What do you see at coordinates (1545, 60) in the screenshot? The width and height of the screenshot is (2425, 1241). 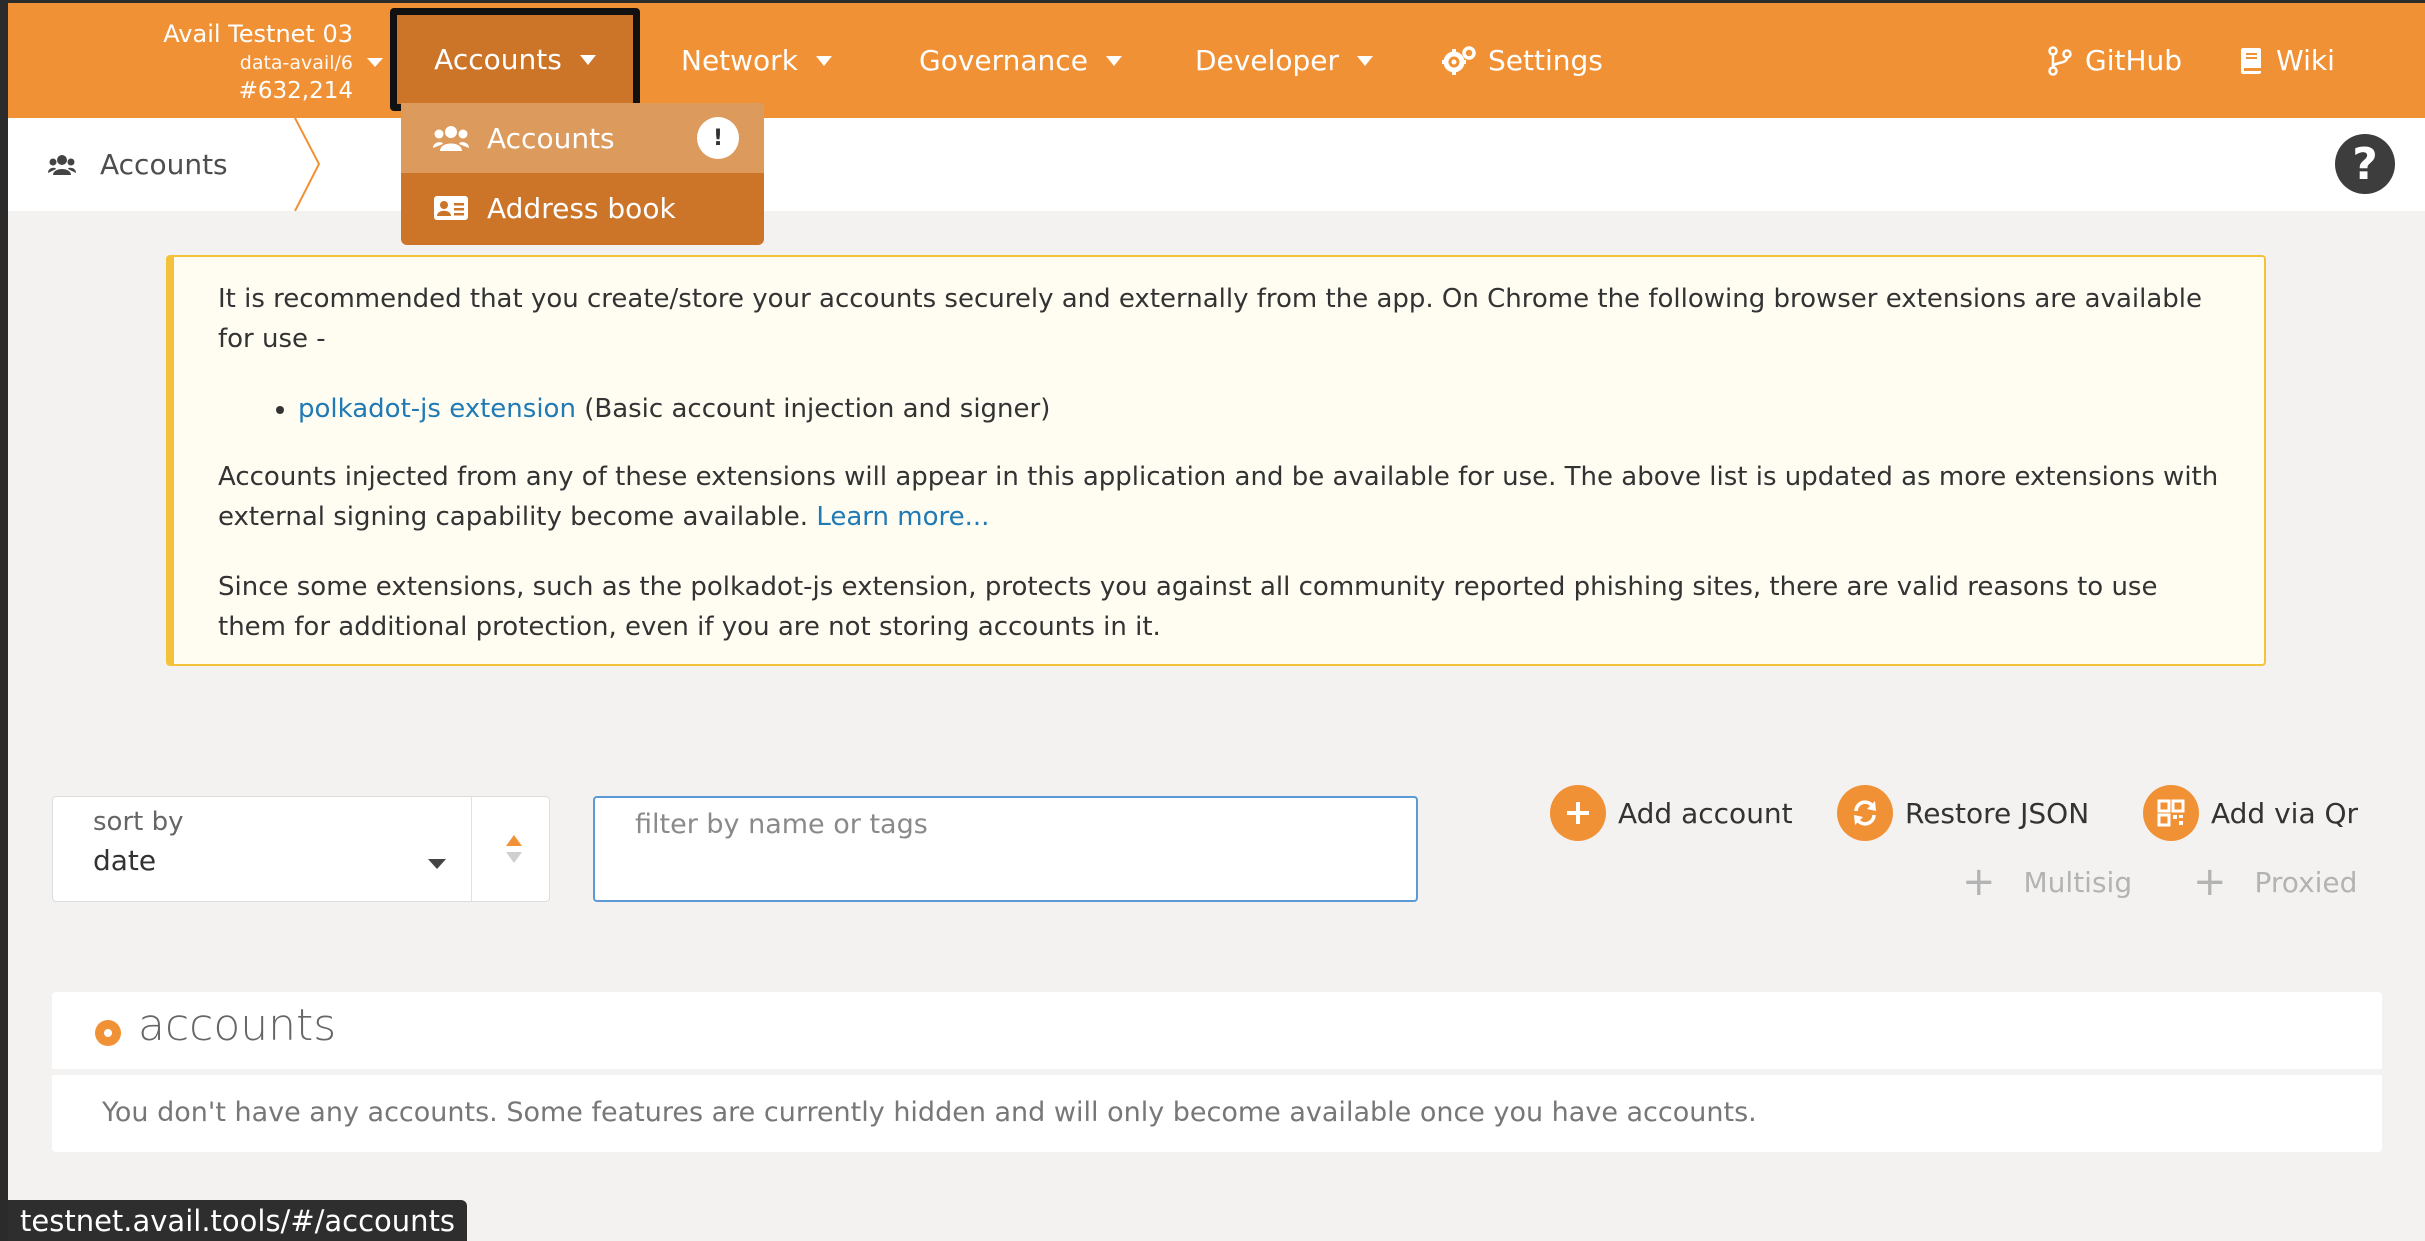 I see `nav-settings-label: Settings` at bounding box center [1545, 60].